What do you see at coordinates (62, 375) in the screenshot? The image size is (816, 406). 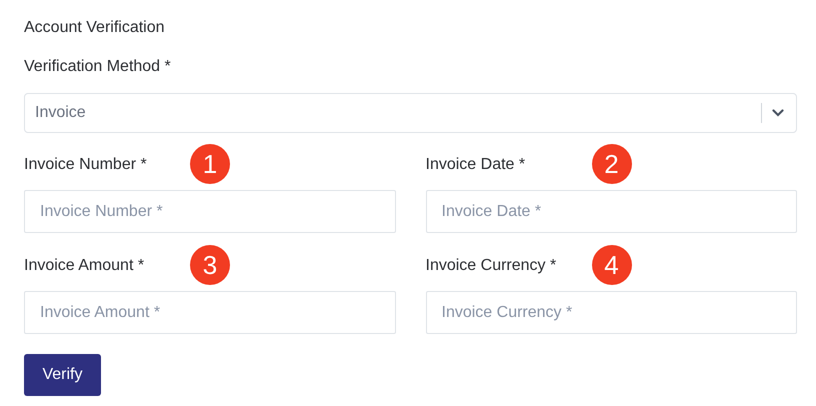 I see `verify-button: Verify` at bounding box center [62, 375].